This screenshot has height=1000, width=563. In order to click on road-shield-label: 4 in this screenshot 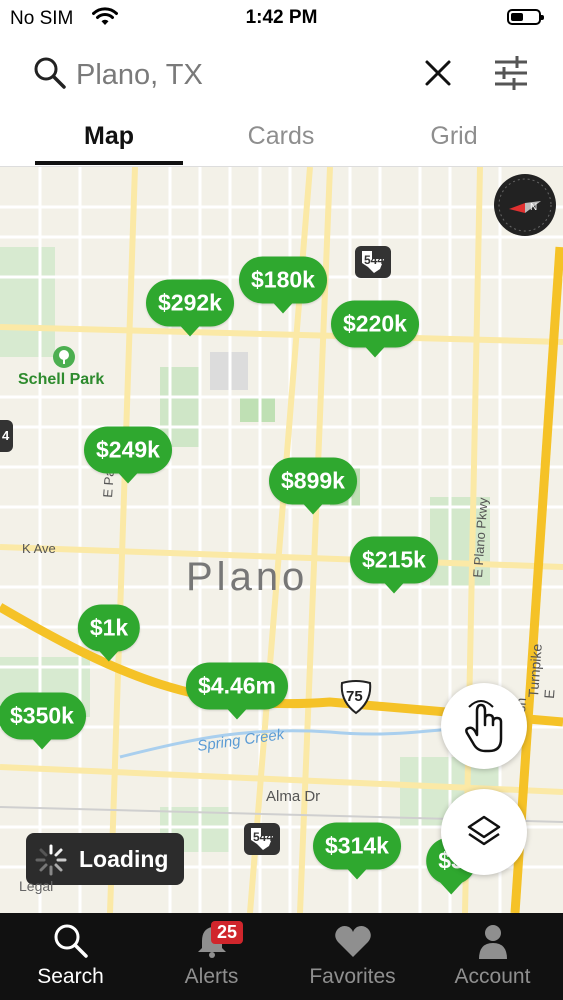, I will do `click(6, 435)`.